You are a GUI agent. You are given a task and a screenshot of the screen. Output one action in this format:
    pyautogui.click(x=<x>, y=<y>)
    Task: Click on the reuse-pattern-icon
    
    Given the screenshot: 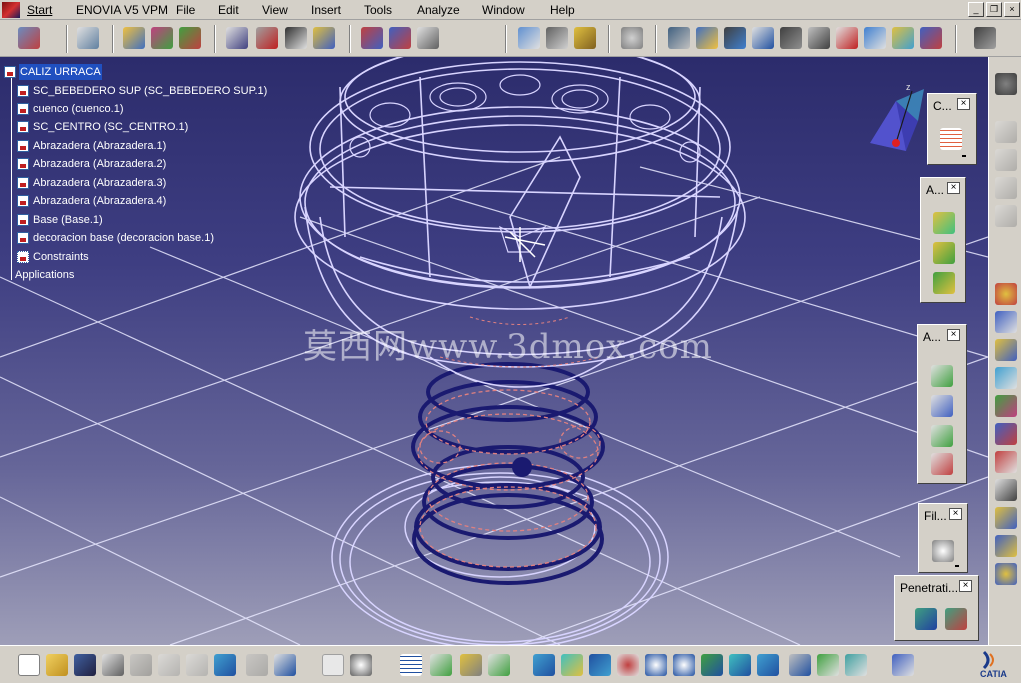 What is the action you would take?
    pyautogui.click(x=372, y=38)
    